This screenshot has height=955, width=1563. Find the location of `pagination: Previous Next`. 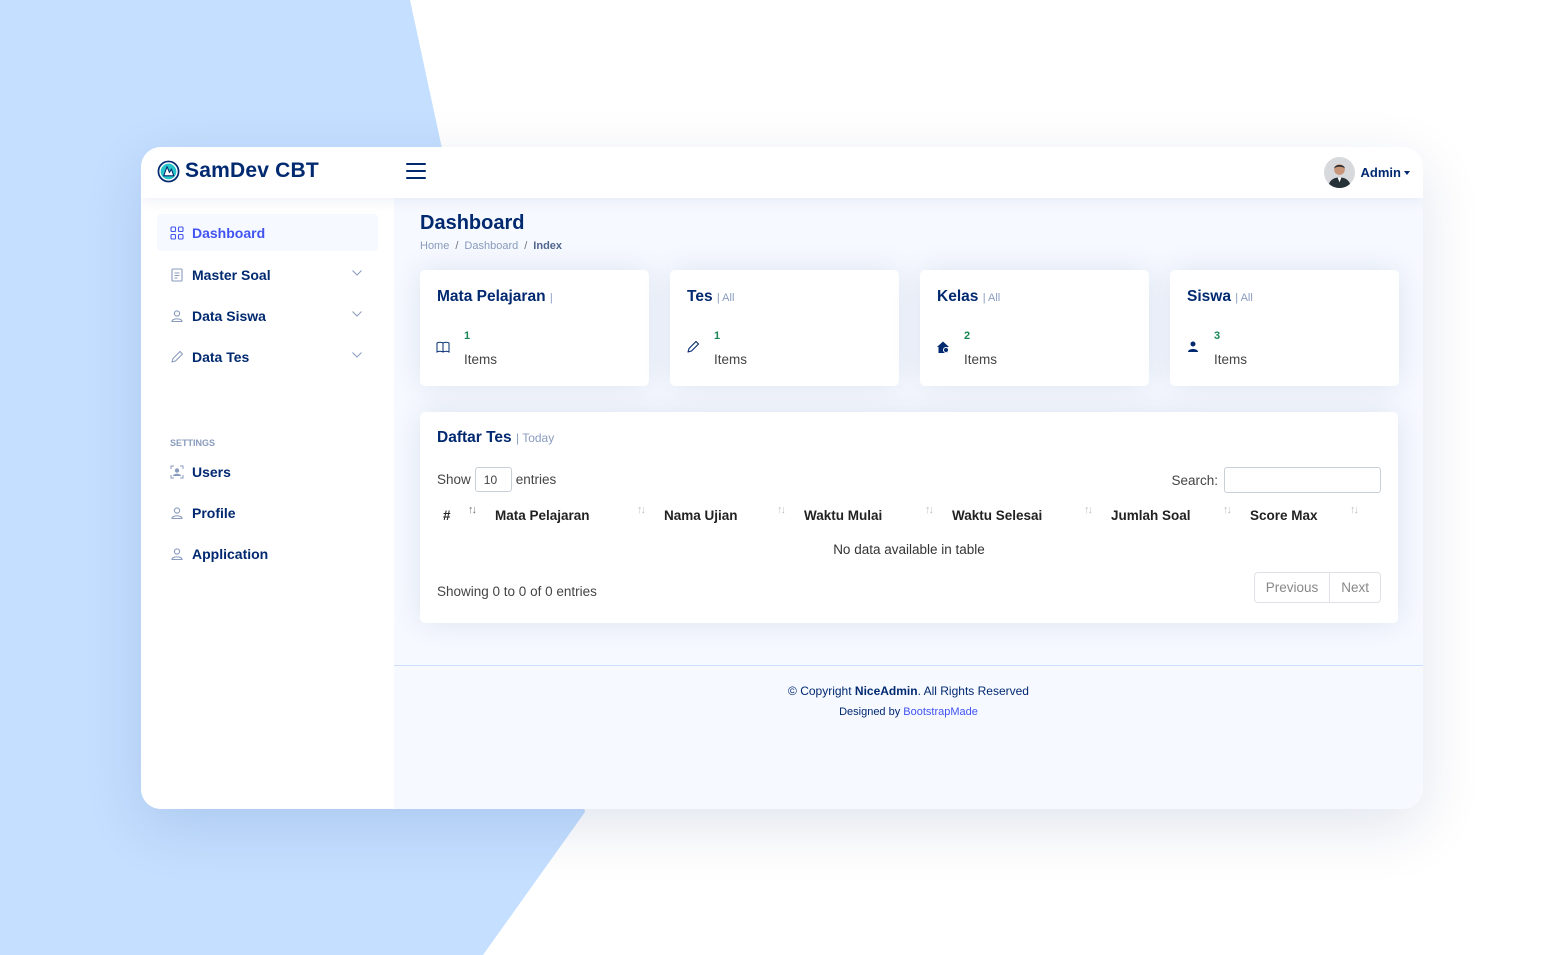

pagination: Previous Next is located at coordinates (1317, 587).